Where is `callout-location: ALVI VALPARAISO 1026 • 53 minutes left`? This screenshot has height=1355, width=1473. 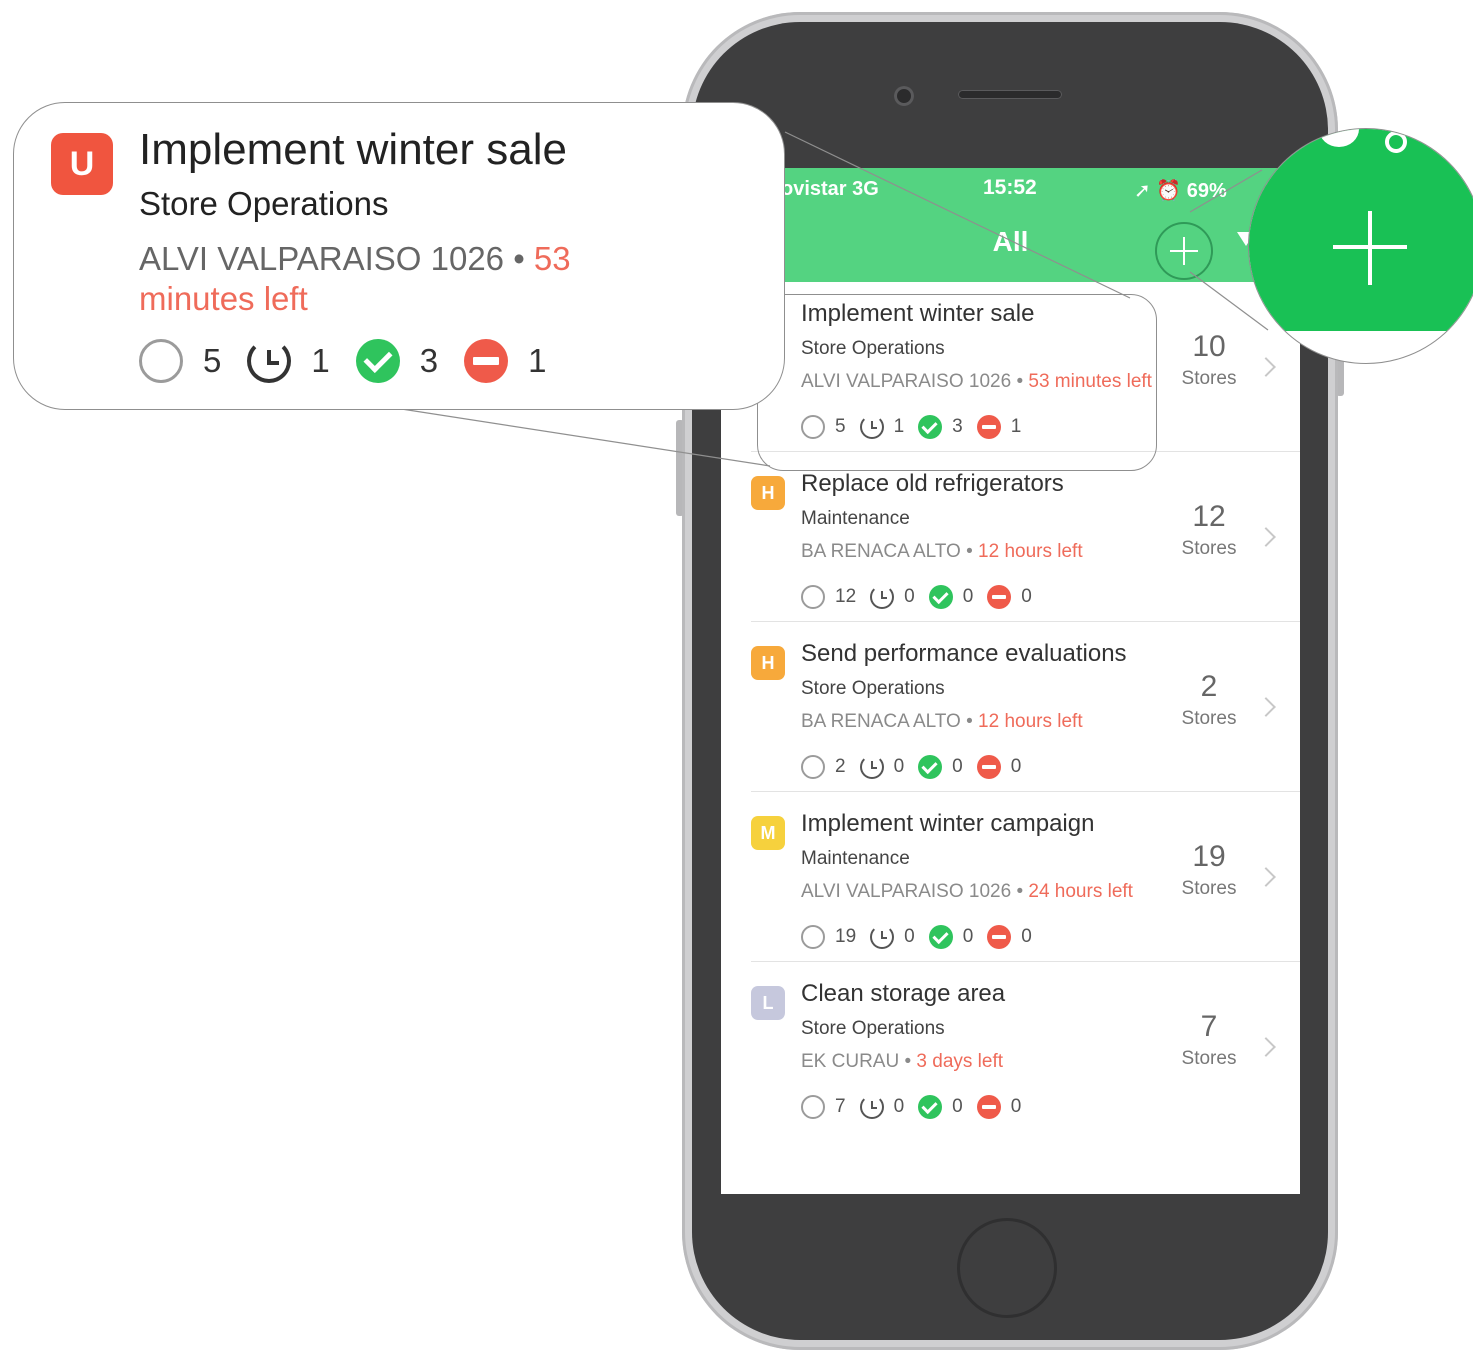 callout-location: ALVI VALPARAISO 1026 • 53 minutes left is located at coordinates (399, 279).